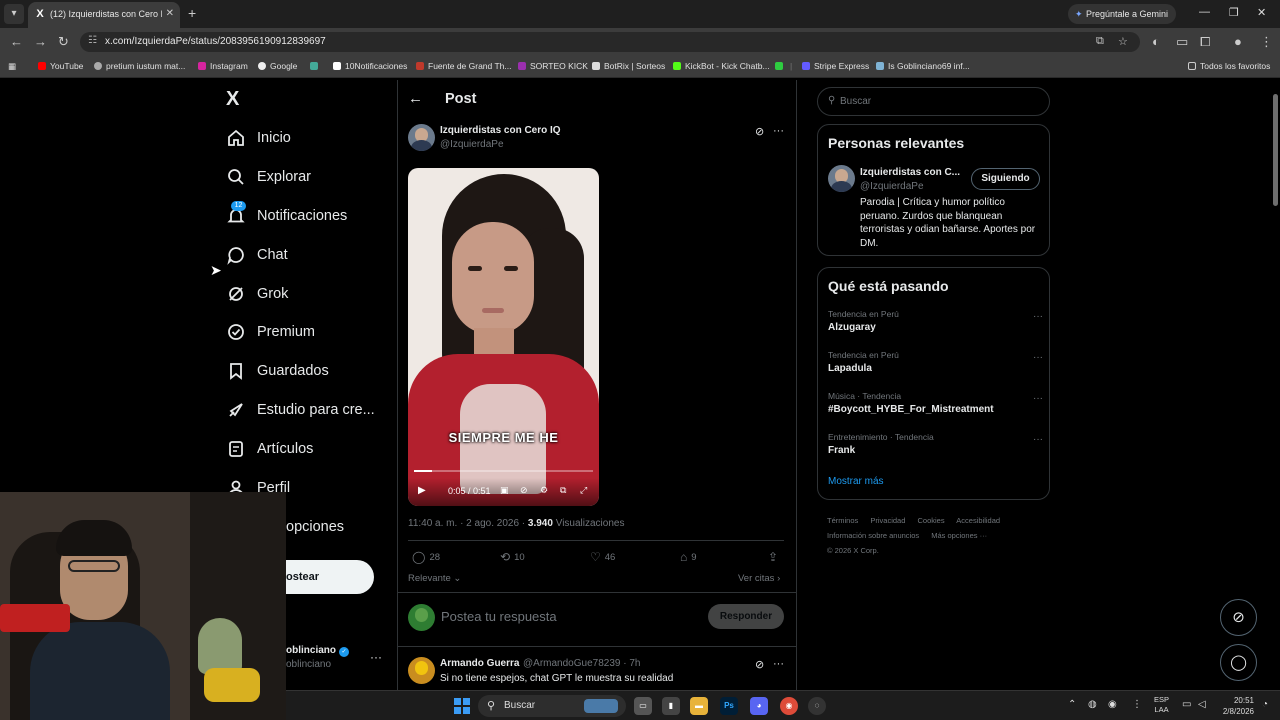  I want to click on all-bookmarks-folder: Todos los favoritos, so click(1229, 66).